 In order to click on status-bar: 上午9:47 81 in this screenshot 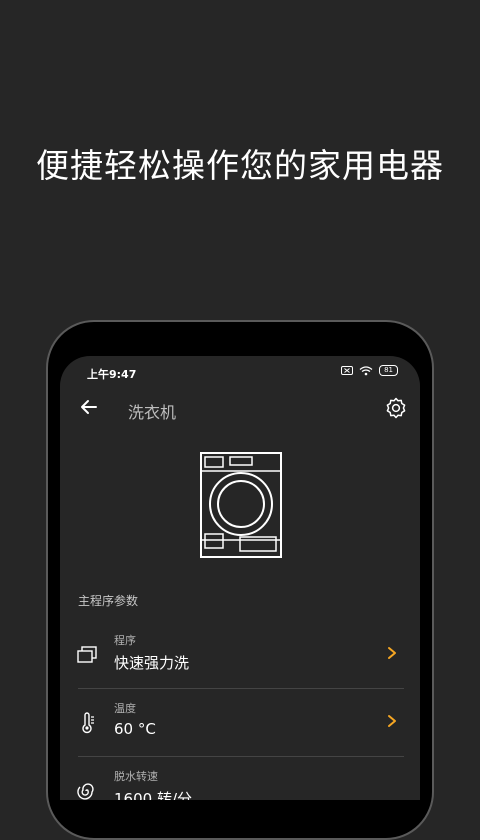, I will do `click(240, 372)`.